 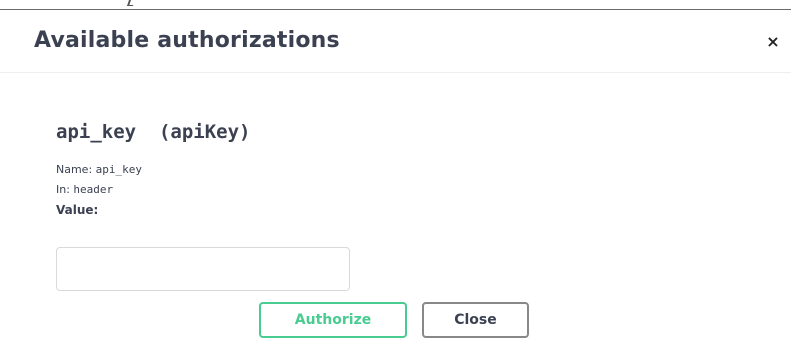 What do you see at coordinates (187, 40) in the screenshot?
I see `modal-title: Available authorizations` at bounding box center [187, 40].